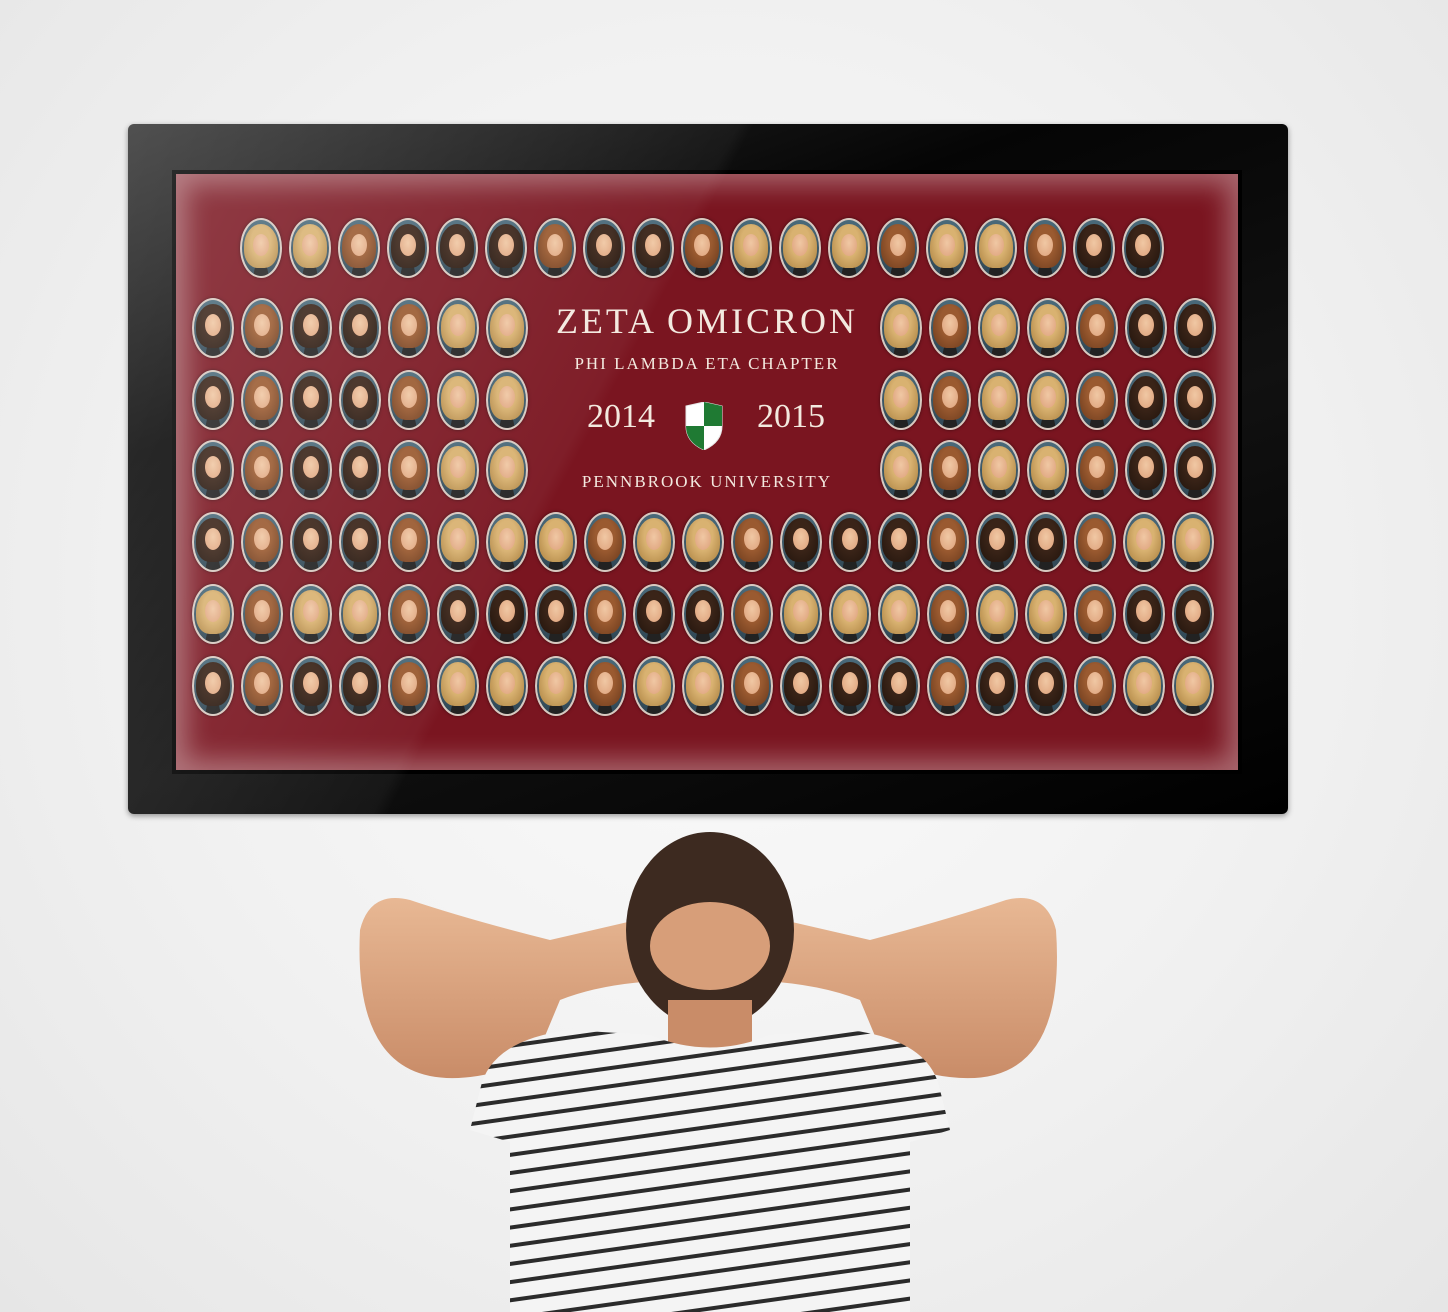  I want to click on university-name: PENNBROOK UNIVERSITY, so click(707, 481).